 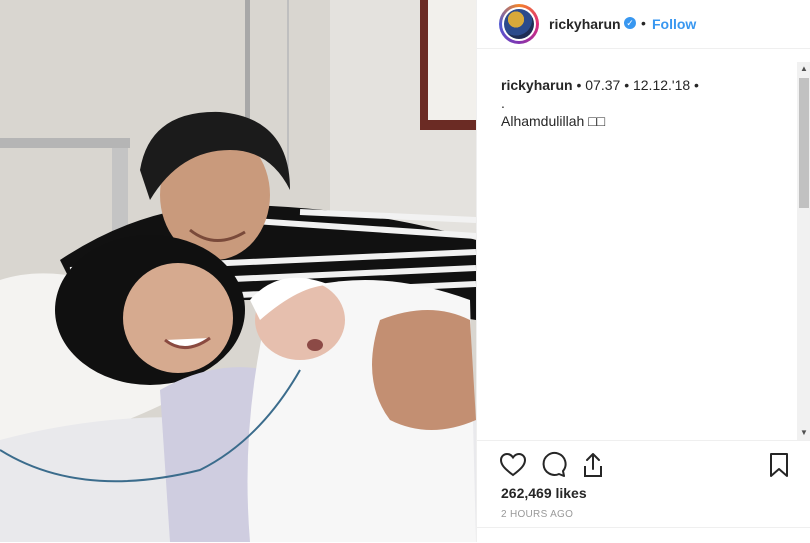 What do you see at coordinates (513, 465) in the screenshot?
I see `heart-icon` at bounding box center [513, 465].